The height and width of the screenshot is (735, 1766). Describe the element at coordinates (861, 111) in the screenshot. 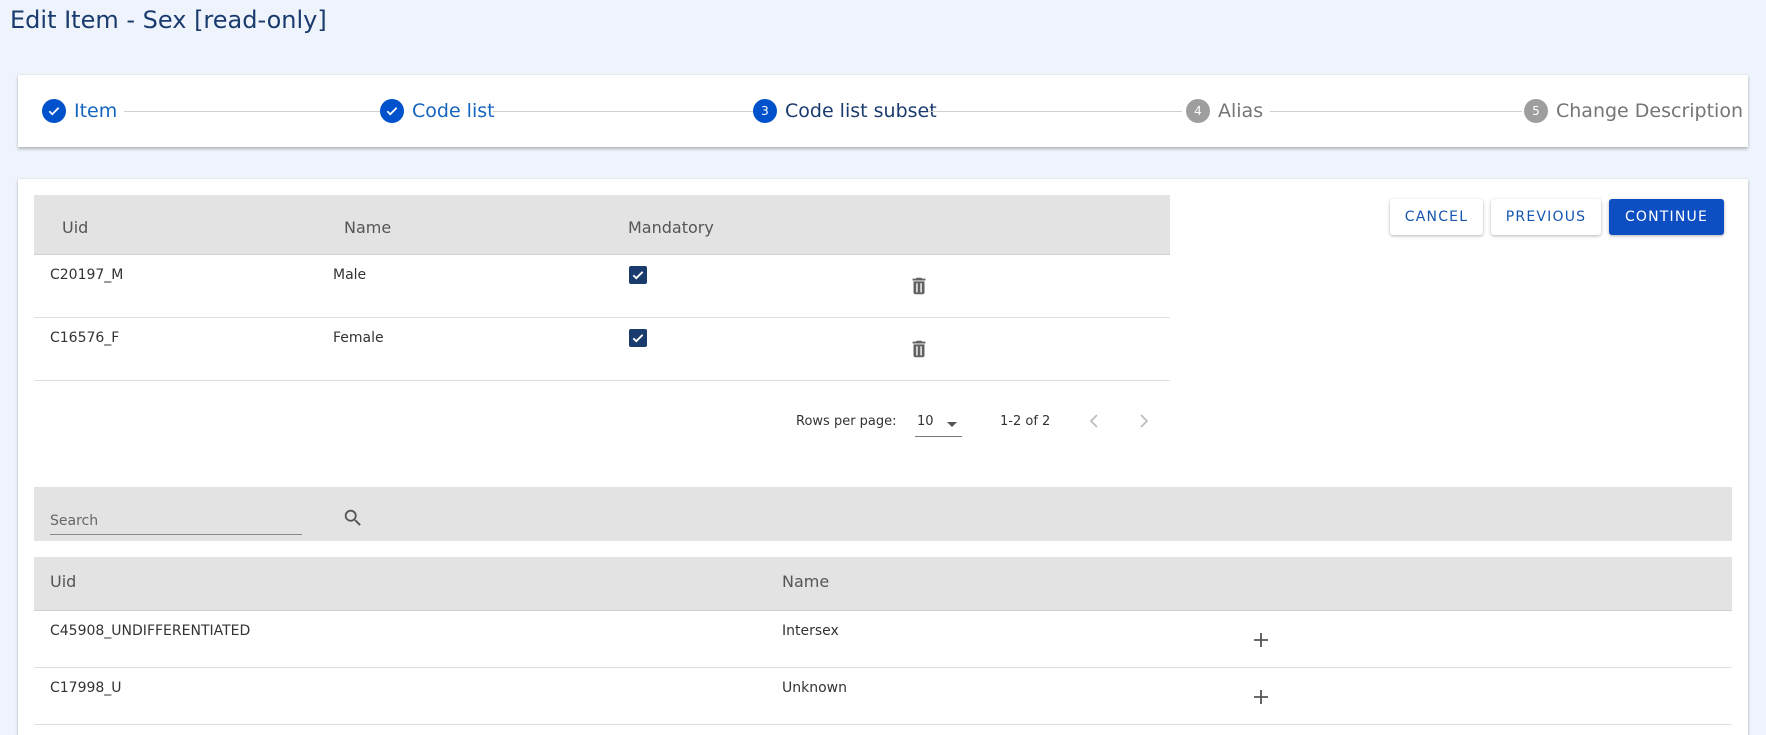

I see `step-label: Code list subset` at that location.